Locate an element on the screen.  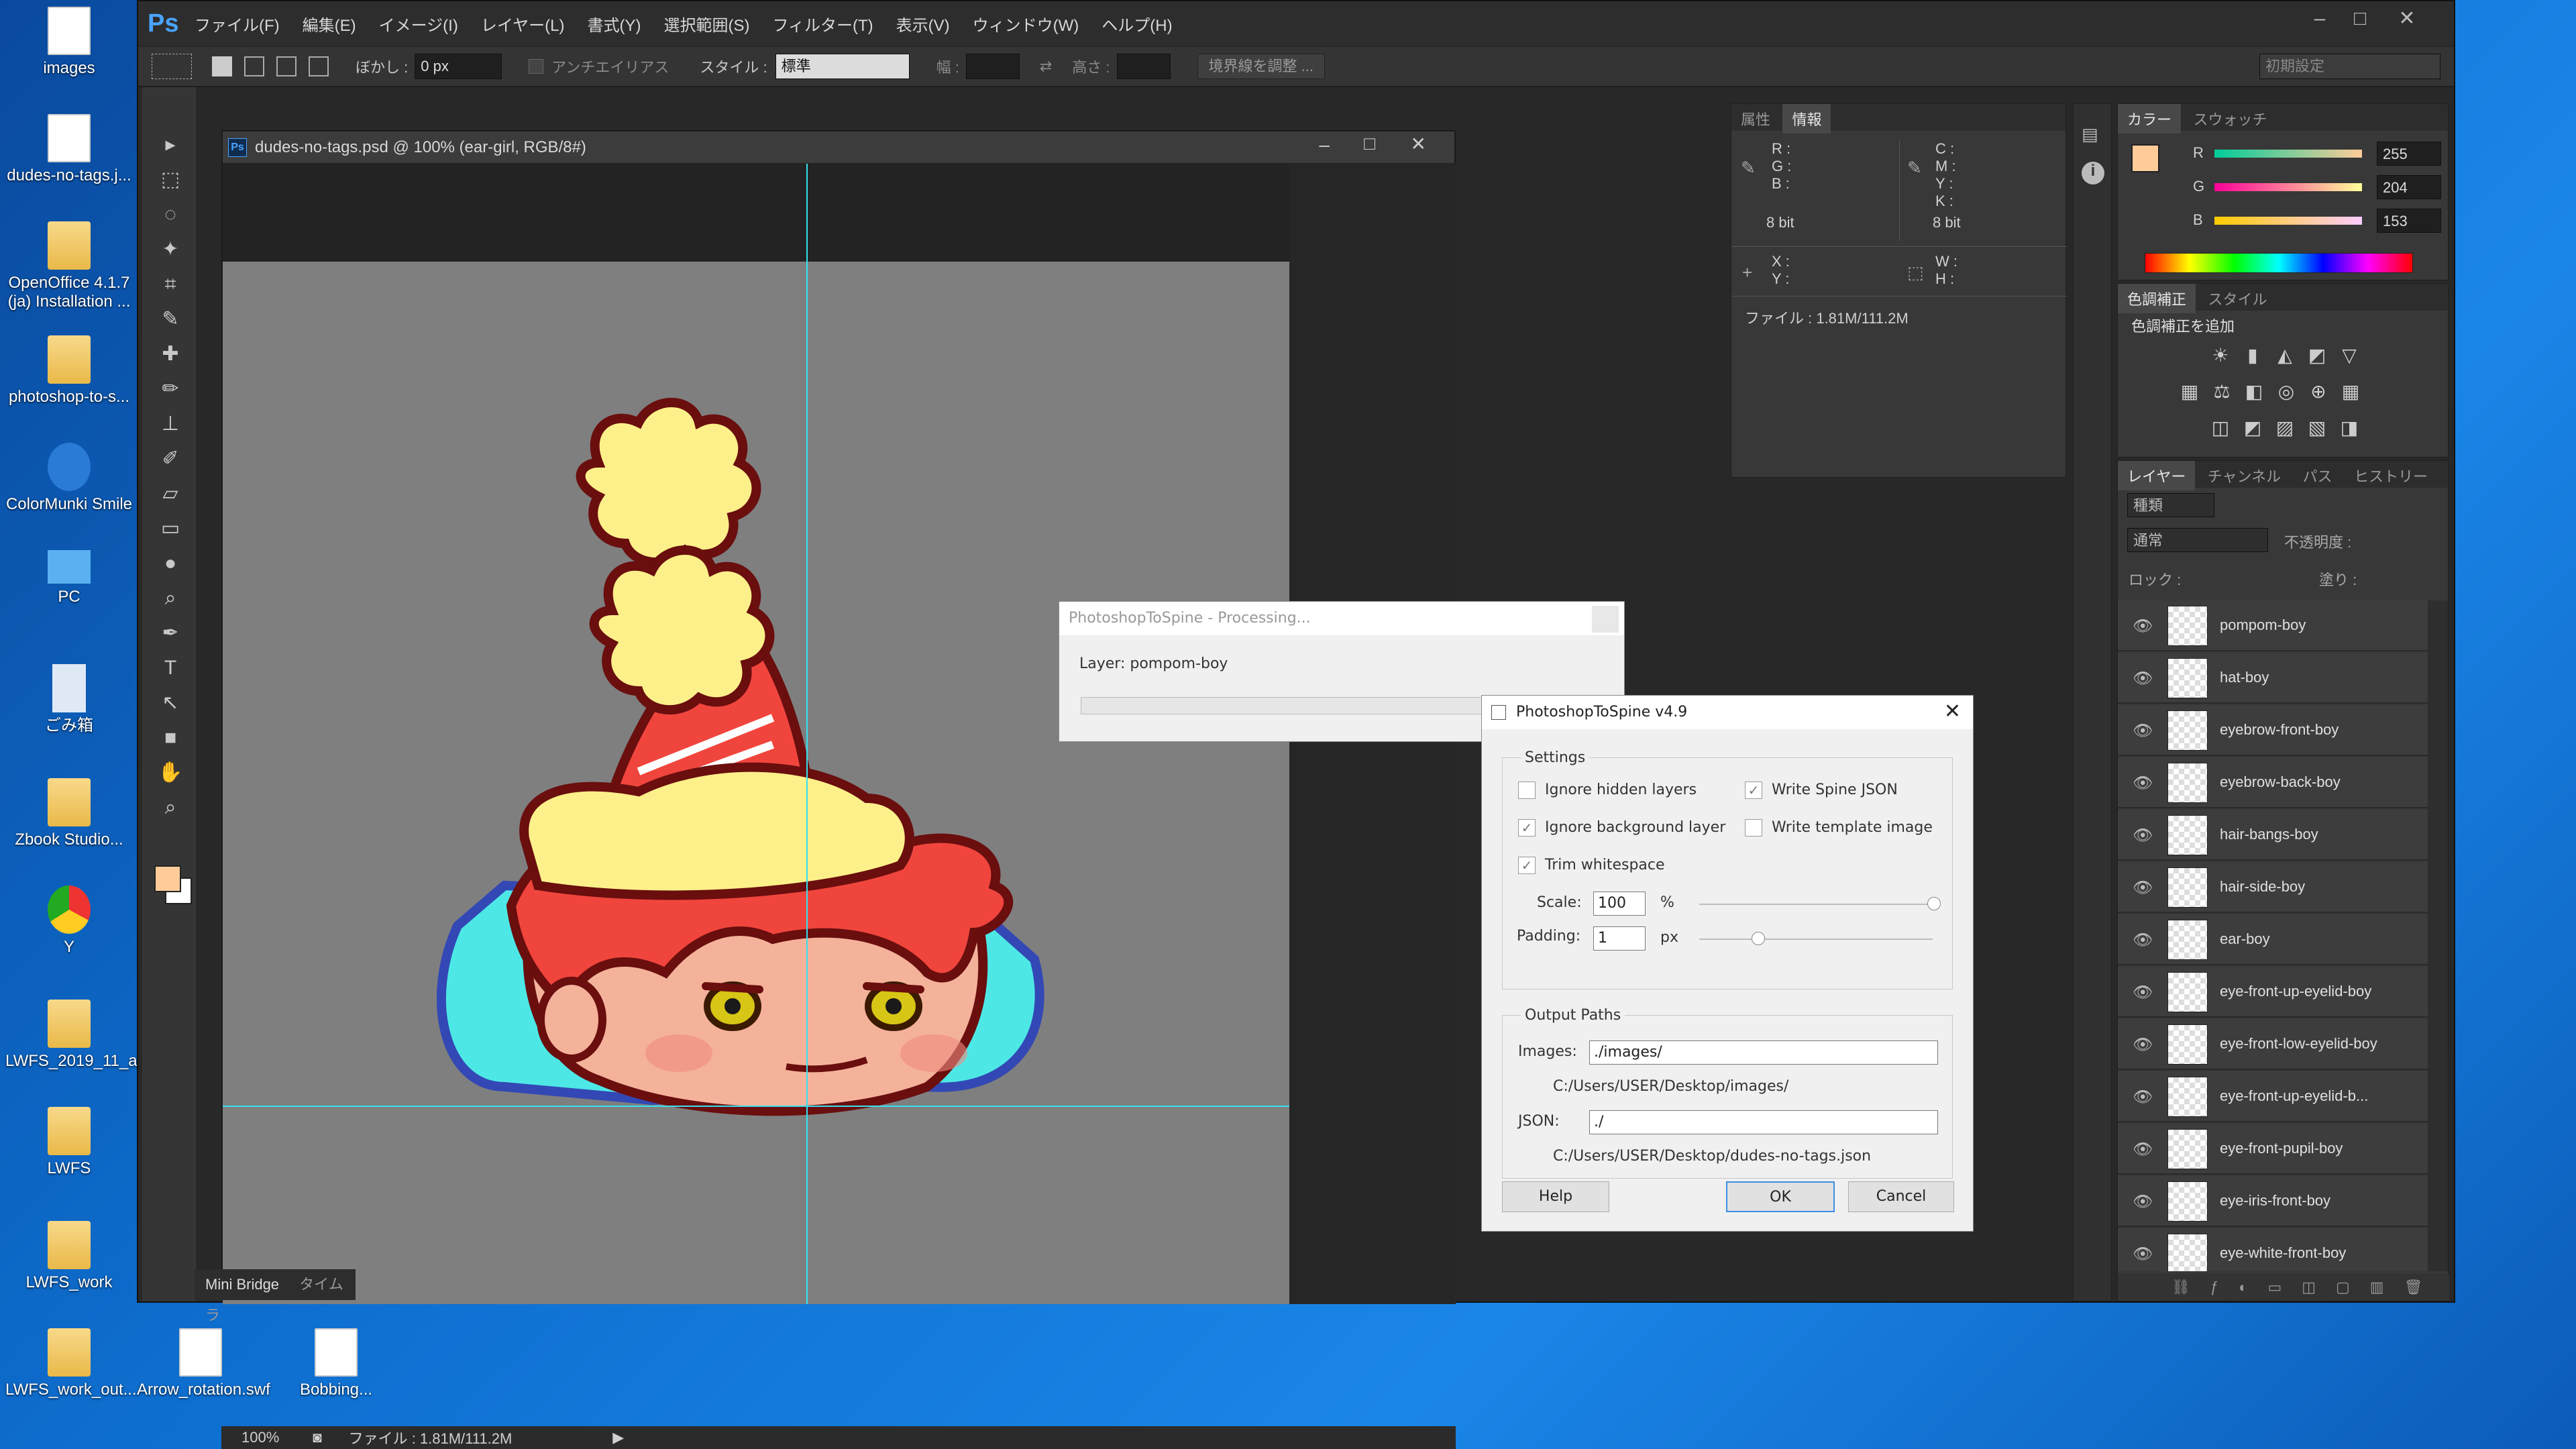
channel-value-input: 204 is located at coordinates (2409, 187).